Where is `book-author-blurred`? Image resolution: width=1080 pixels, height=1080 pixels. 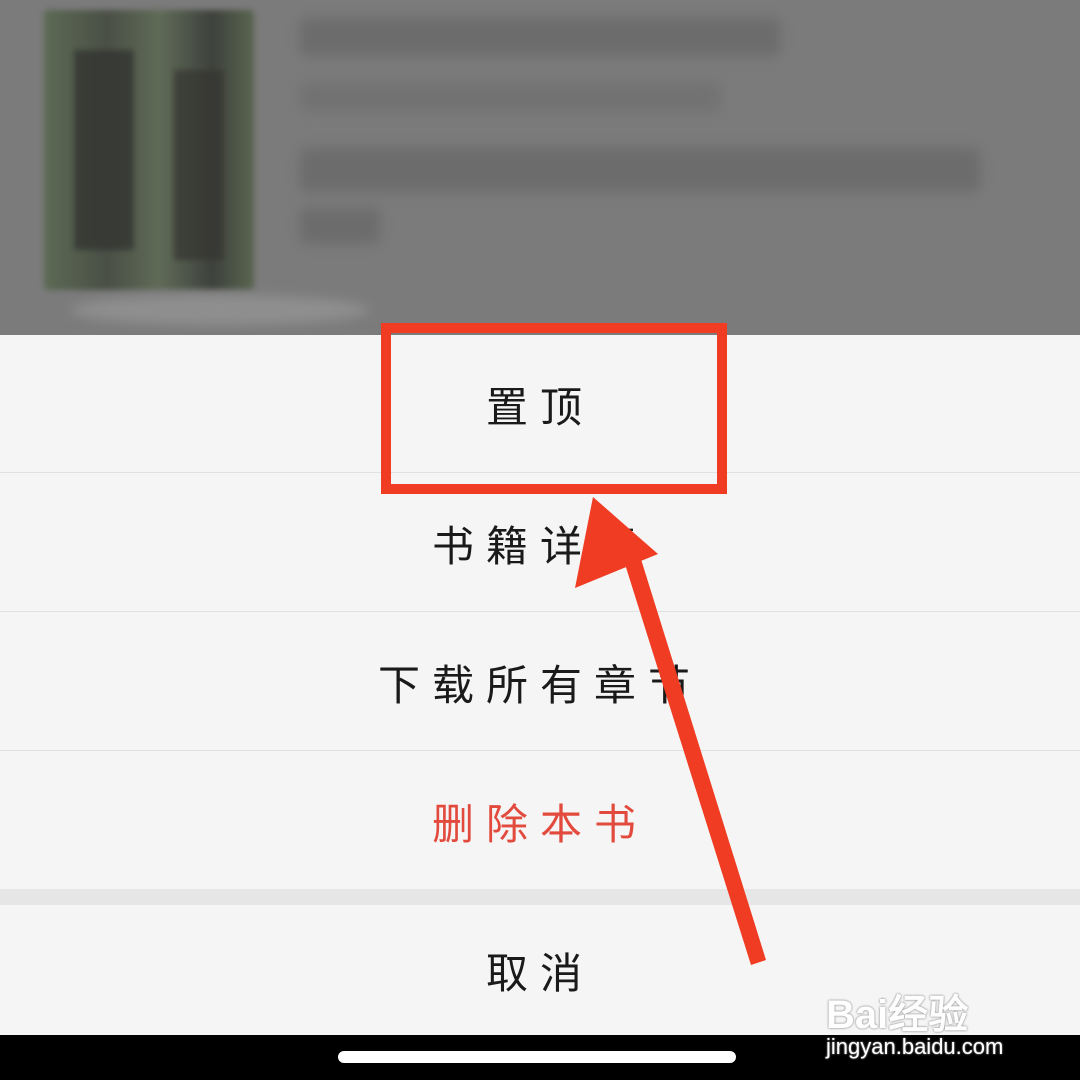 book-author-blurred is located at coordinates (510, 97).